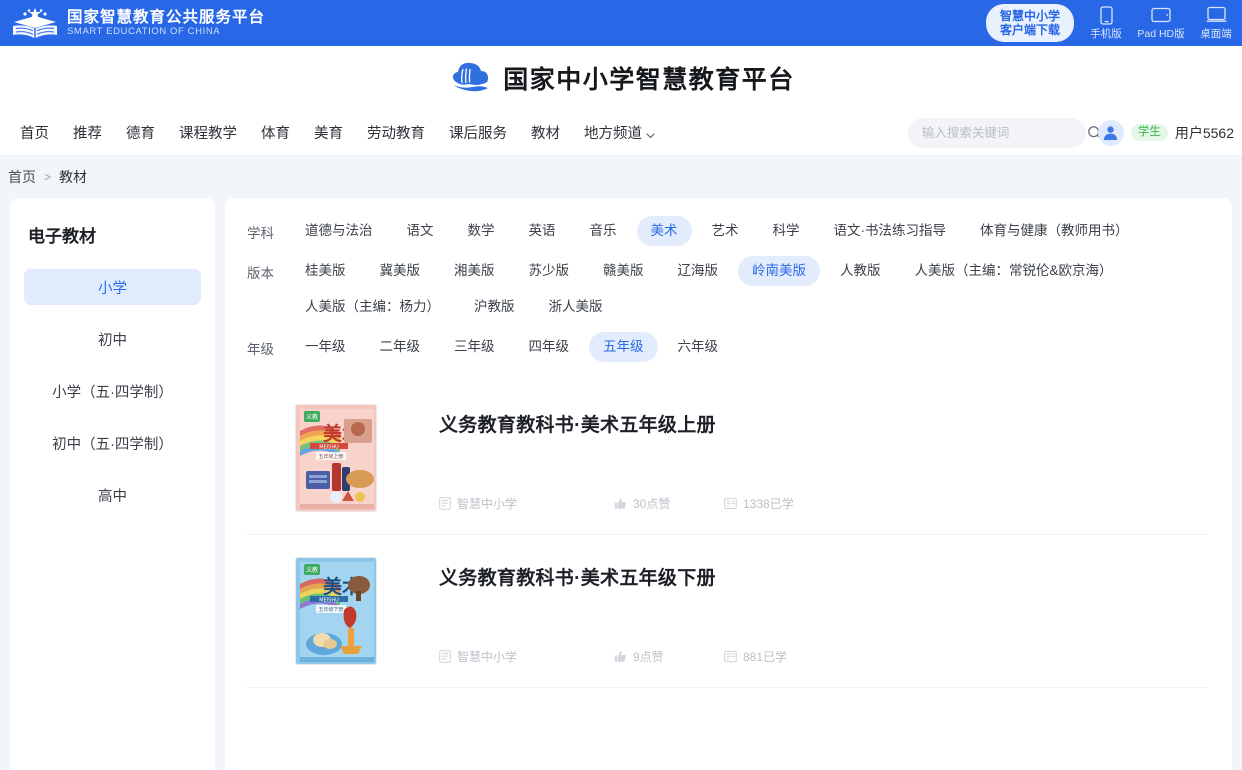 The image size is (1242, 770). I want to click on device-link-tablet: Pad HD版, so click(1161, 23).